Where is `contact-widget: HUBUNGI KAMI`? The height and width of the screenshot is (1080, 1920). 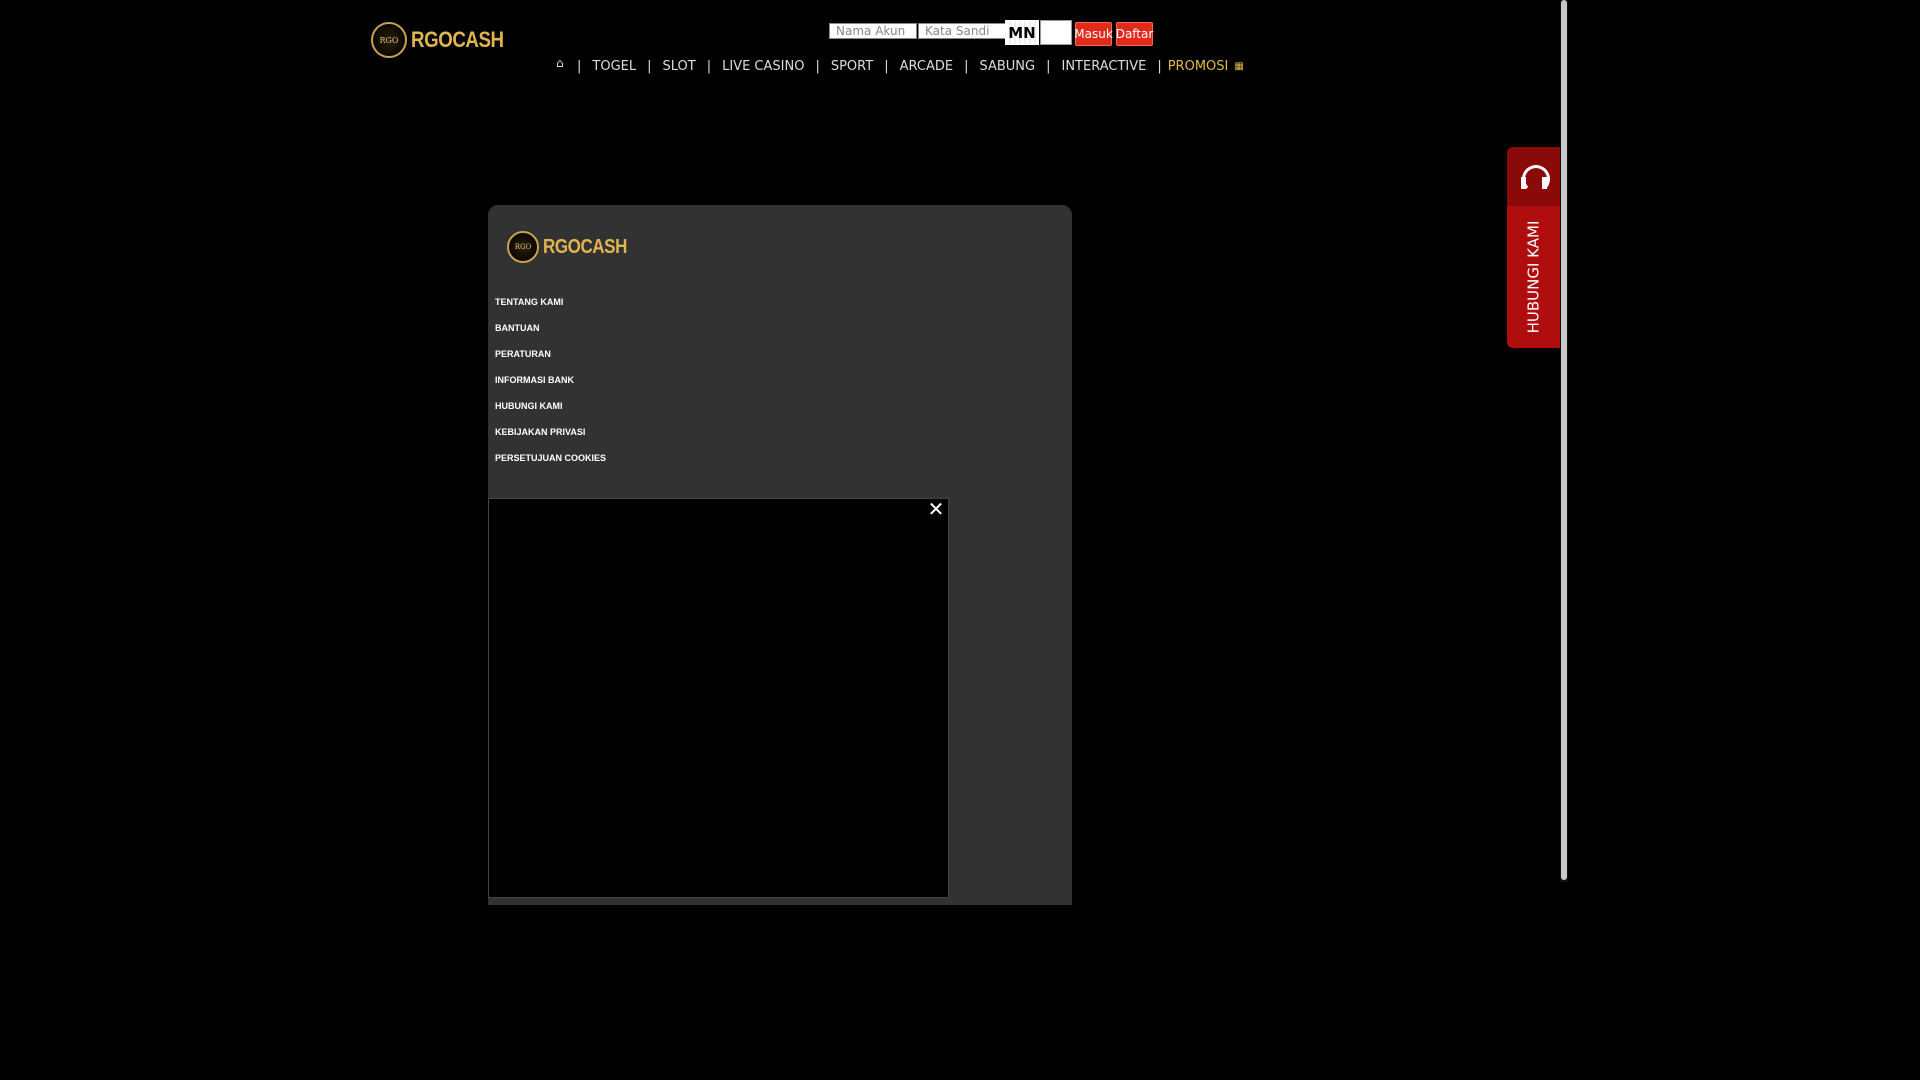 contact-widget: HUBUNGI KAMI is located at coordinates (1533, 247).